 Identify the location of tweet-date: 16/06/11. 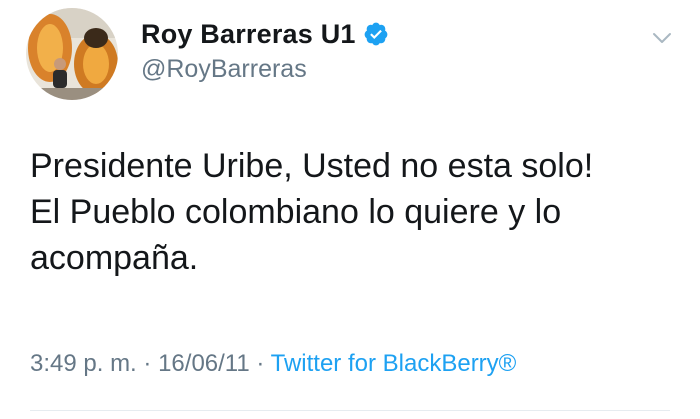
(204, 363).